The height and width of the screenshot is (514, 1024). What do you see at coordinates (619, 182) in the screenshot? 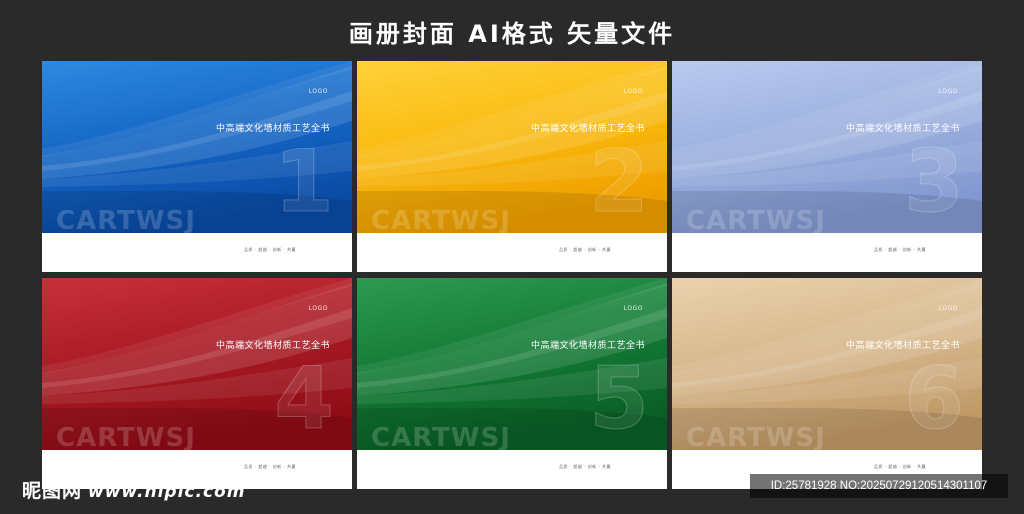
I see `cover-number: 2` at bounding box center [619, 182].